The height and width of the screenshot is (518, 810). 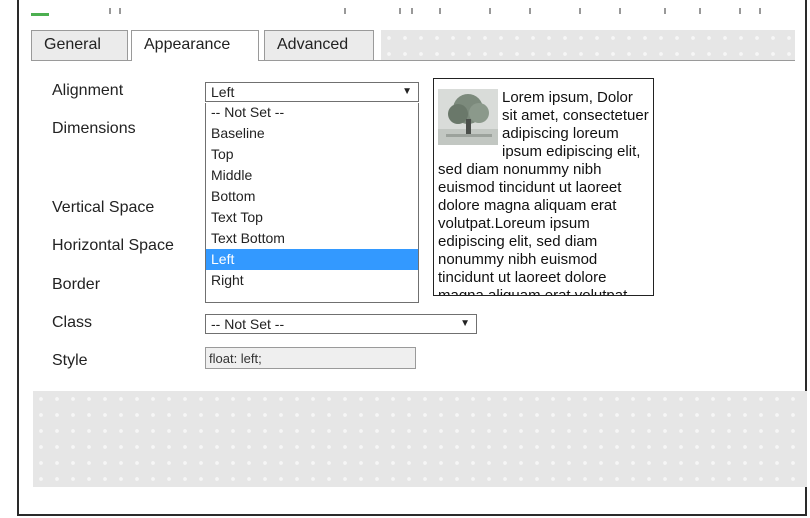 What do you see at coordinates (412, 11) in the screenshot?
I see `clipped-toolbar-strip` at bounding box center [412, 11].